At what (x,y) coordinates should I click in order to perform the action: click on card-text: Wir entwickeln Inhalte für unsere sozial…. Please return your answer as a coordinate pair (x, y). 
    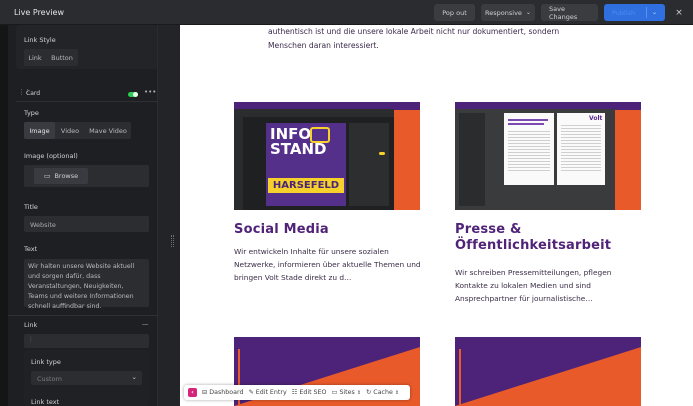
    Looking at the image, I should click on (327, 264).